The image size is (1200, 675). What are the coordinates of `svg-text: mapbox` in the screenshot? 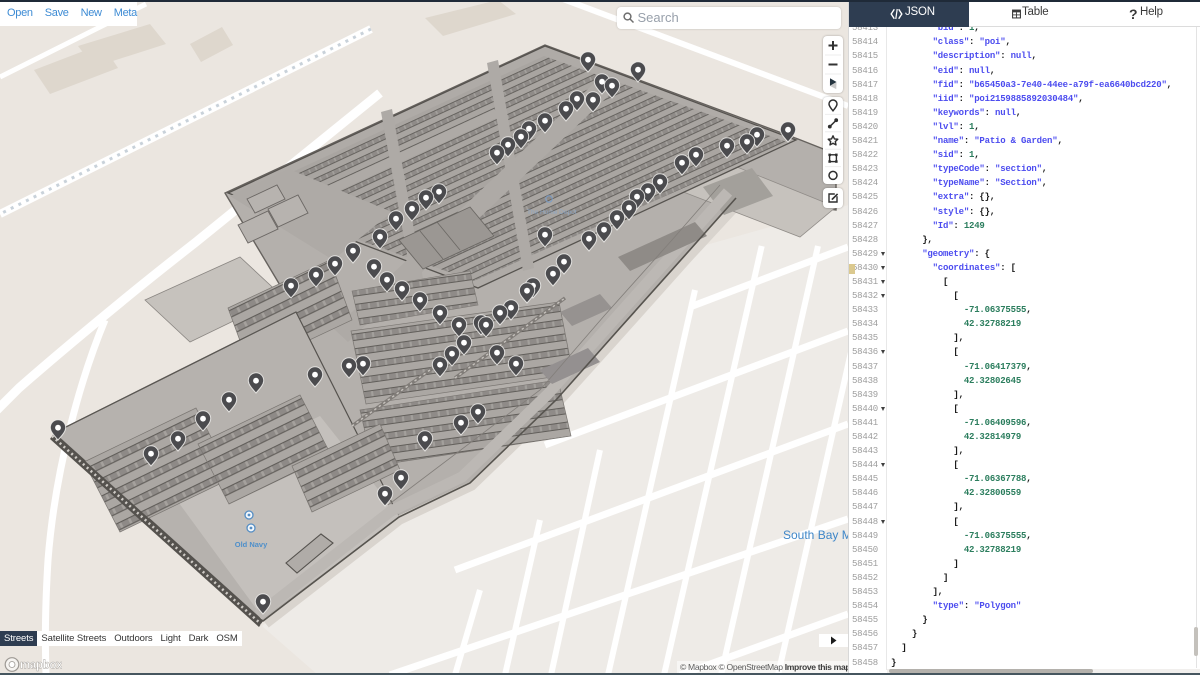 It's located at (41, 666).